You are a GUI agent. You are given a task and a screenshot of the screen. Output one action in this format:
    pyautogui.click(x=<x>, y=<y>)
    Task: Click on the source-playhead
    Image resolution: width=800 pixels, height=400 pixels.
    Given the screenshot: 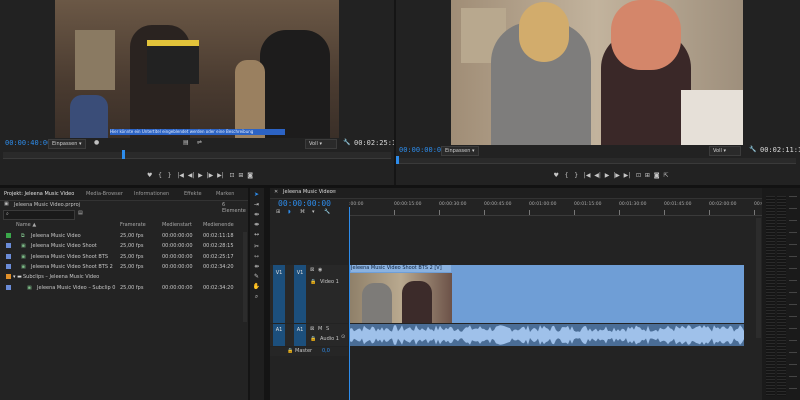 What is the action you would take?
    pyautogui.click(x=123, y=154)
    